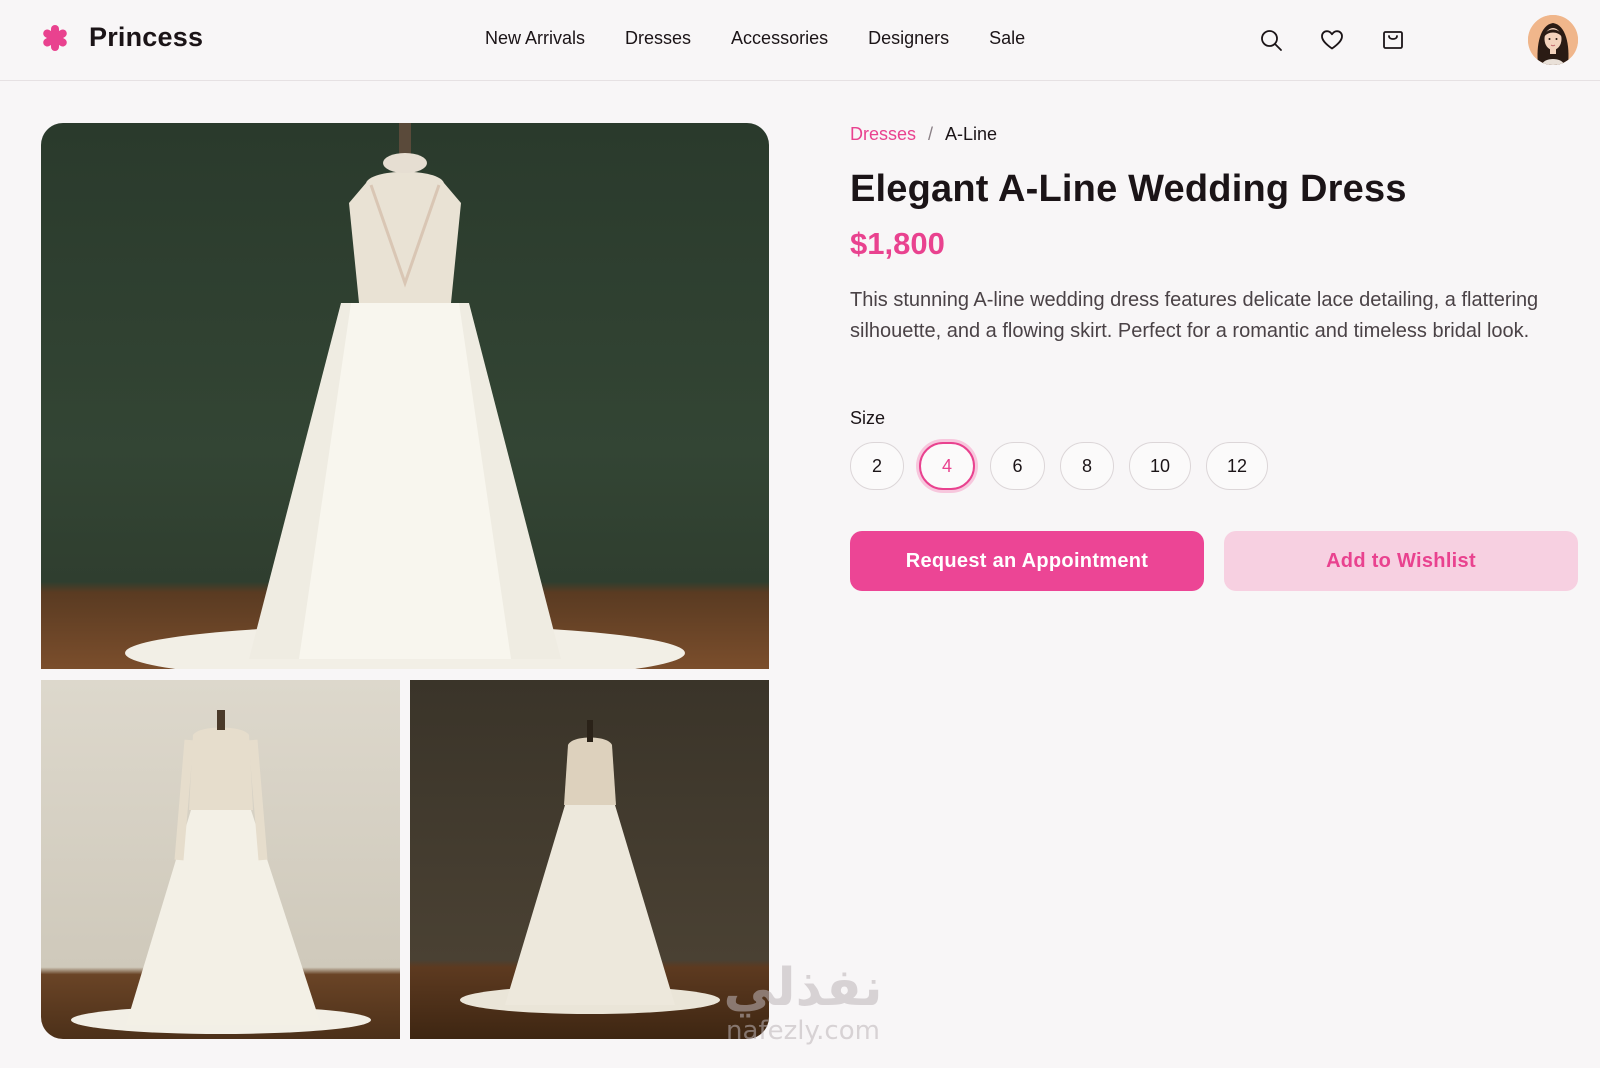 This screenshot has width=1600, height=1068. Describe the element at coordinates (908, 38) in the screenshot. I see `nav-item-designers: Designers` at that location.